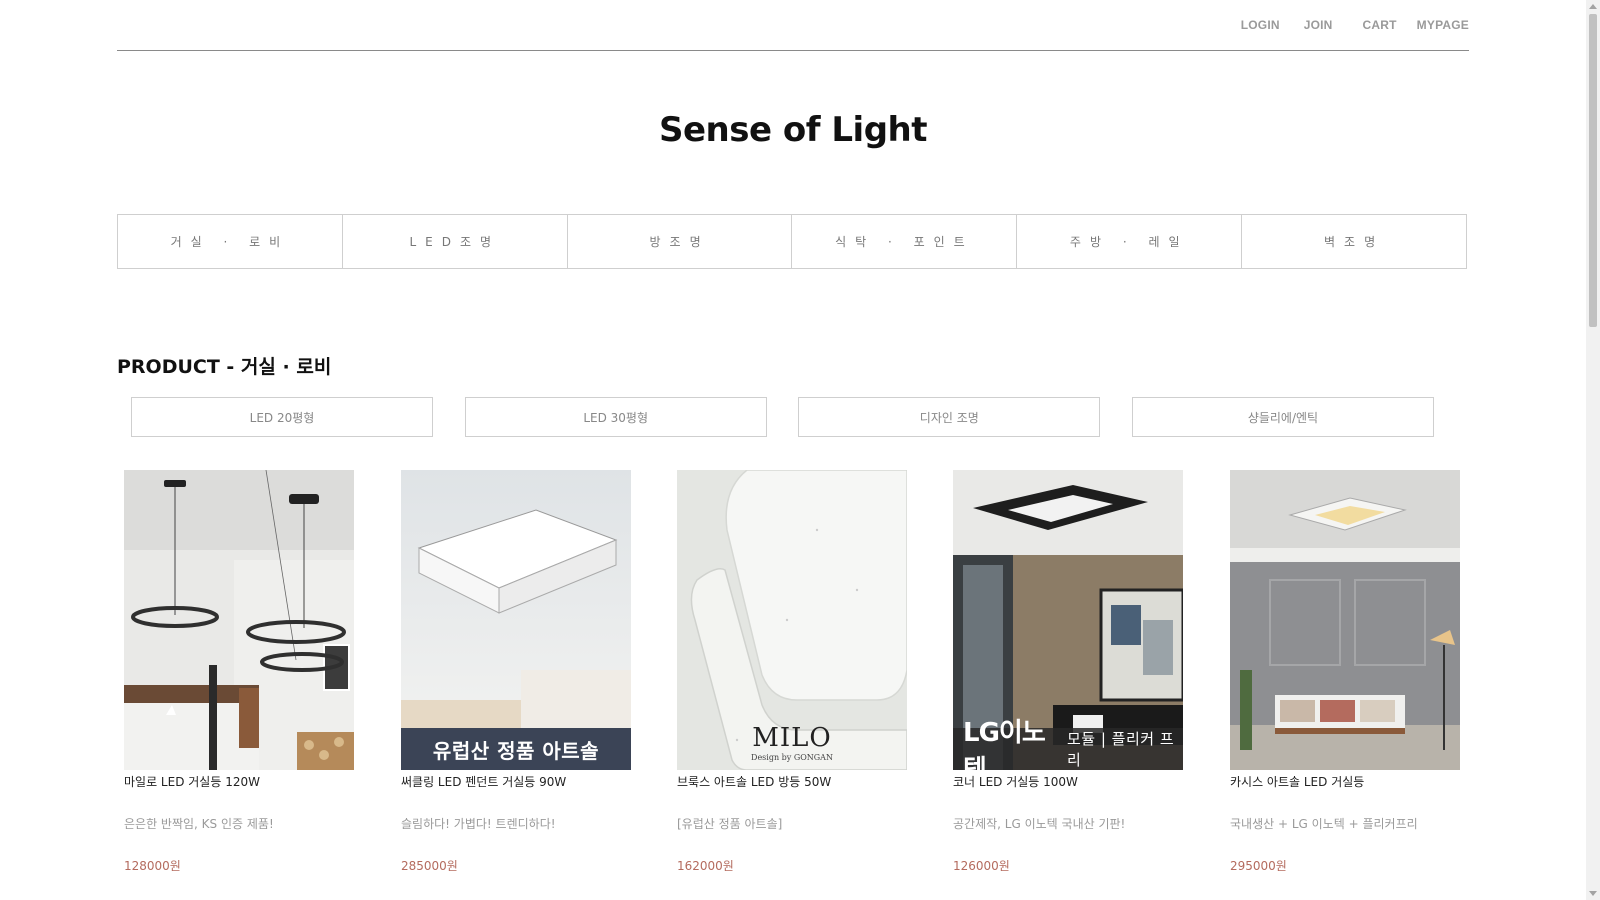 This screenshot has width=1600, height=900. I want to click on brand-name: MILO, so click(792, 738).